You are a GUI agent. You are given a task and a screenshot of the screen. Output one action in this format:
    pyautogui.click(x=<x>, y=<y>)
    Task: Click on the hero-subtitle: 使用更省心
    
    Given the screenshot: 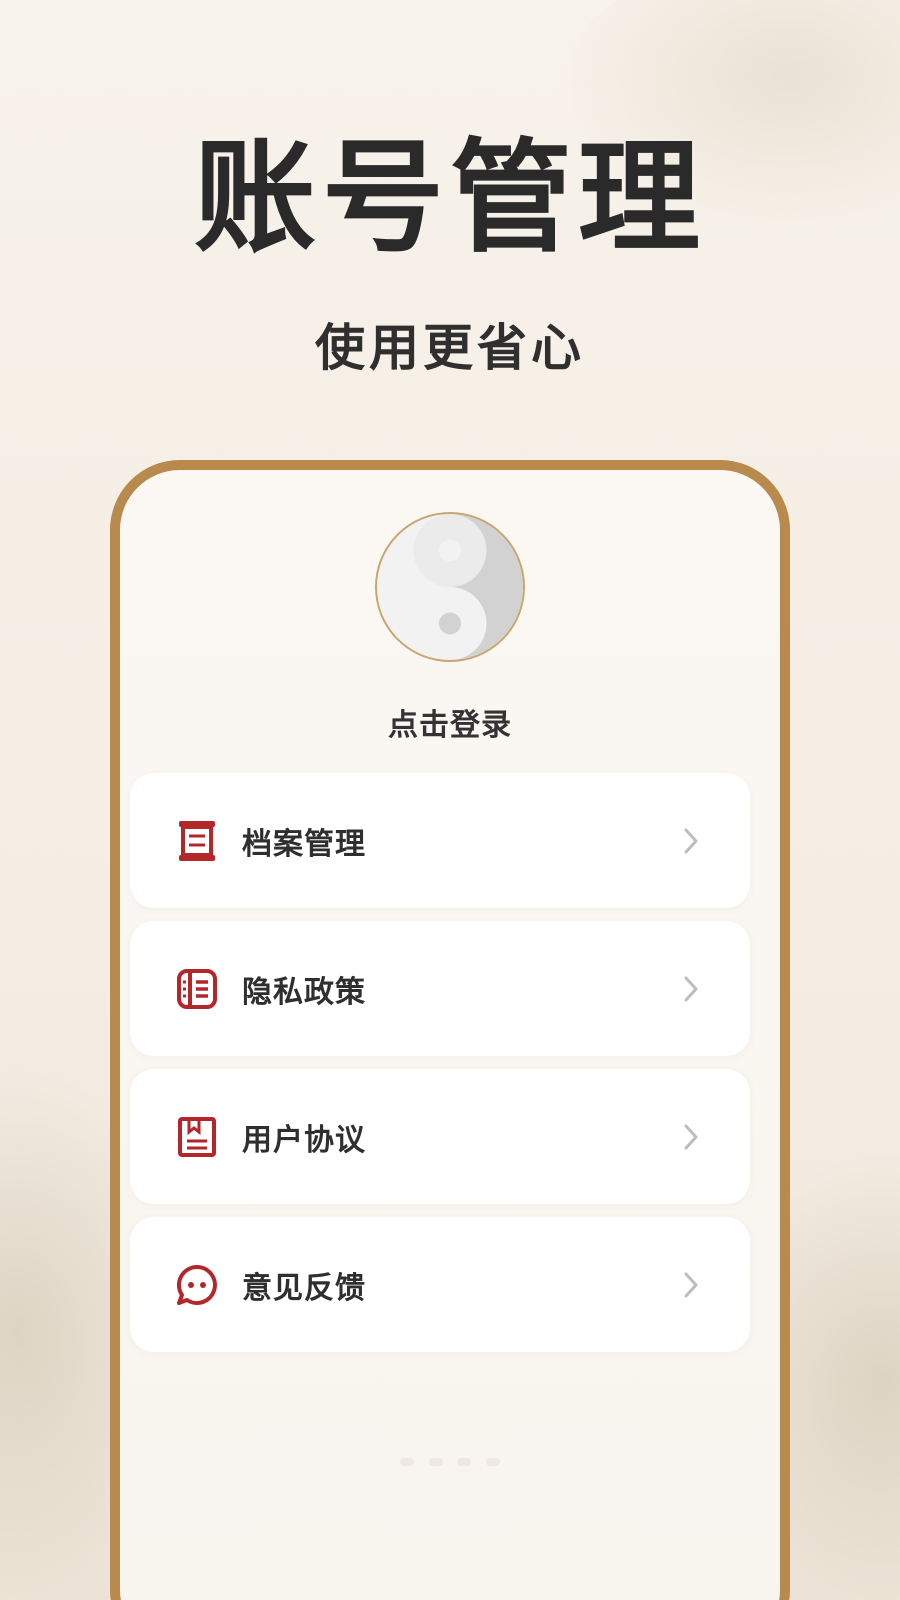 What is the action you would take?
    pyautogui.click(x=450, y=347)
    